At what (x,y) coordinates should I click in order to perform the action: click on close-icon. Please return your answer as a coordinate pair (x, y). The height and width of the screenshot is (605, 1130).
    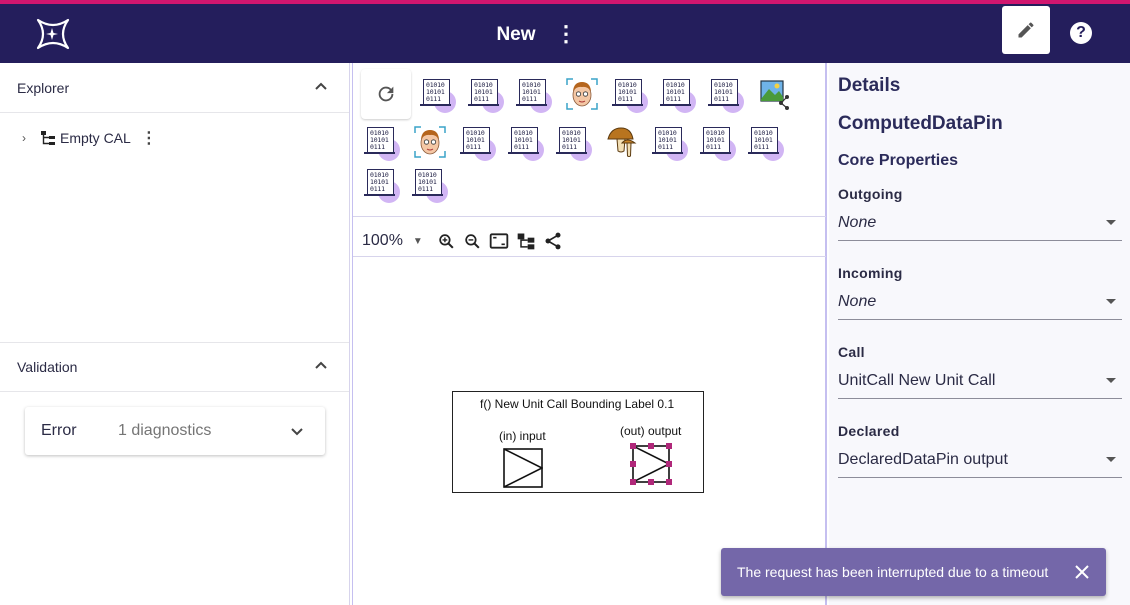
    Looking at the image, I should click on (1082, 572).